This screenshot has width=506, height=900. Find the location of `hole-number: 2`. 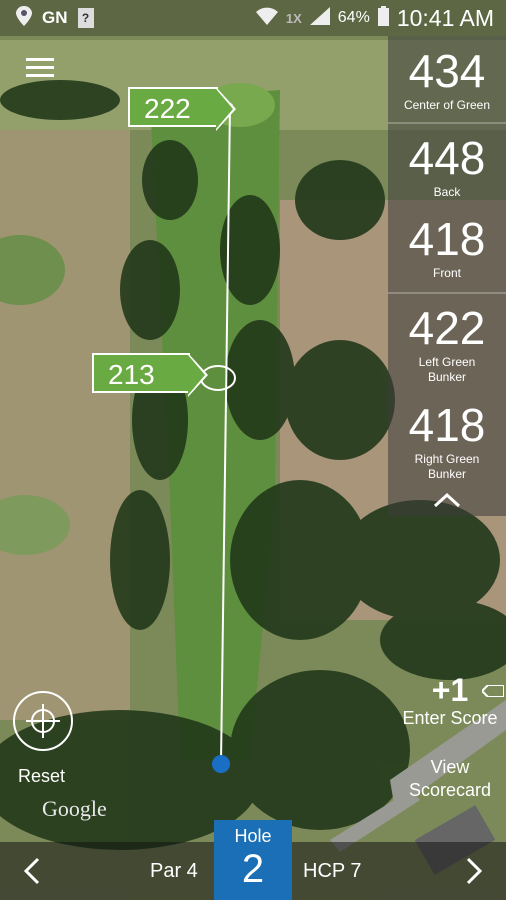

hole-number: 2 is located at coordinates (253, 869).